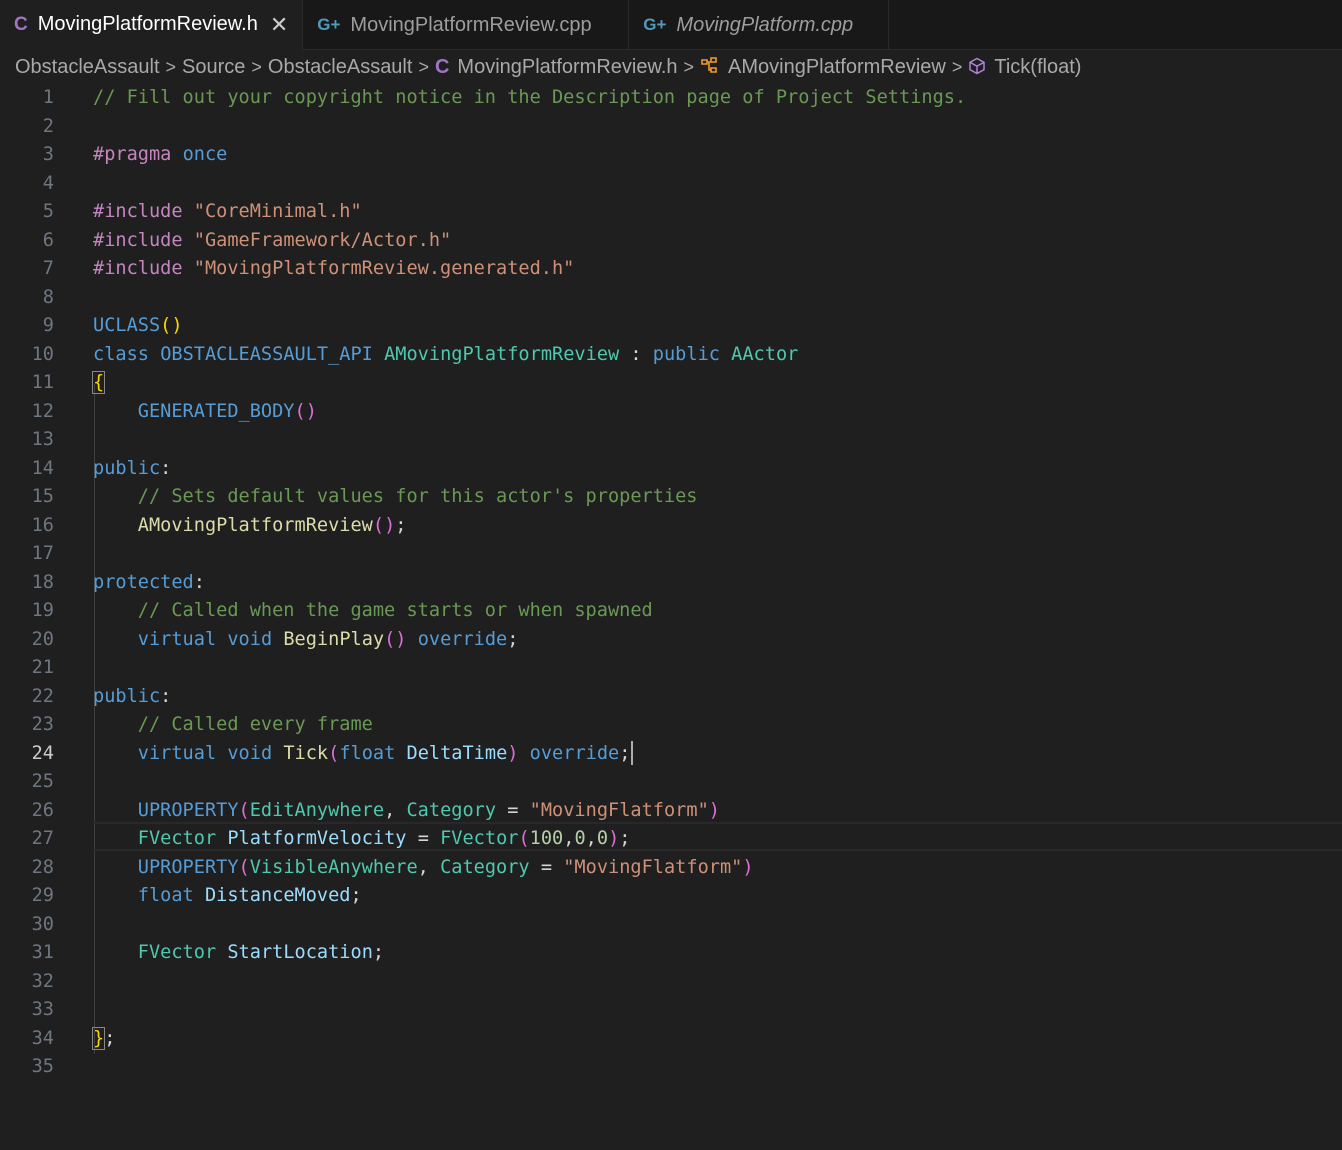  What do you see at coordinates (42, 610) in the screenshot?
I see `line-number: 19` at bounding box center [42, 610].